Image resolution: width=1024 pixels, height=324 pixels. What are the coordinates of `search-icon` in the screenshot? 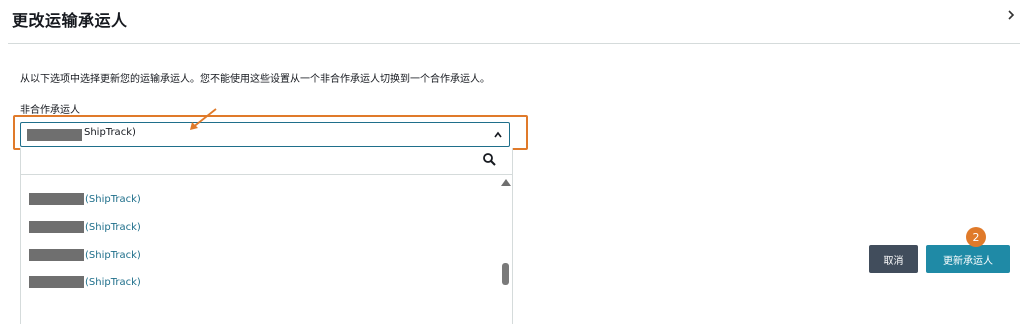 It's located at (489, 159).